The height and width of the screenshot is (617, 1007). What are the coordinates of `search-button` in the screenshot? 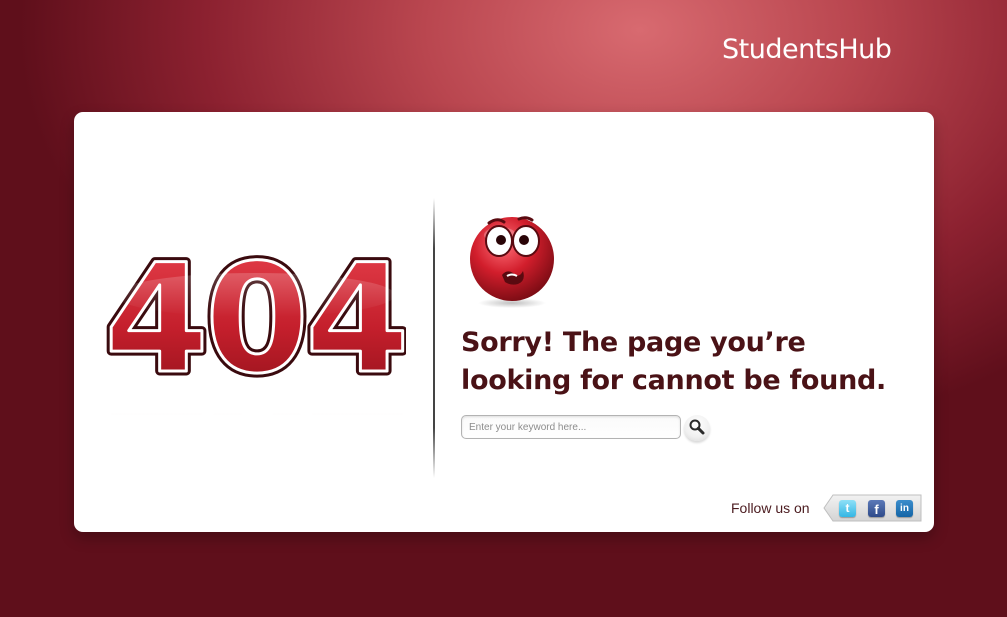 It's located at (697, 428).